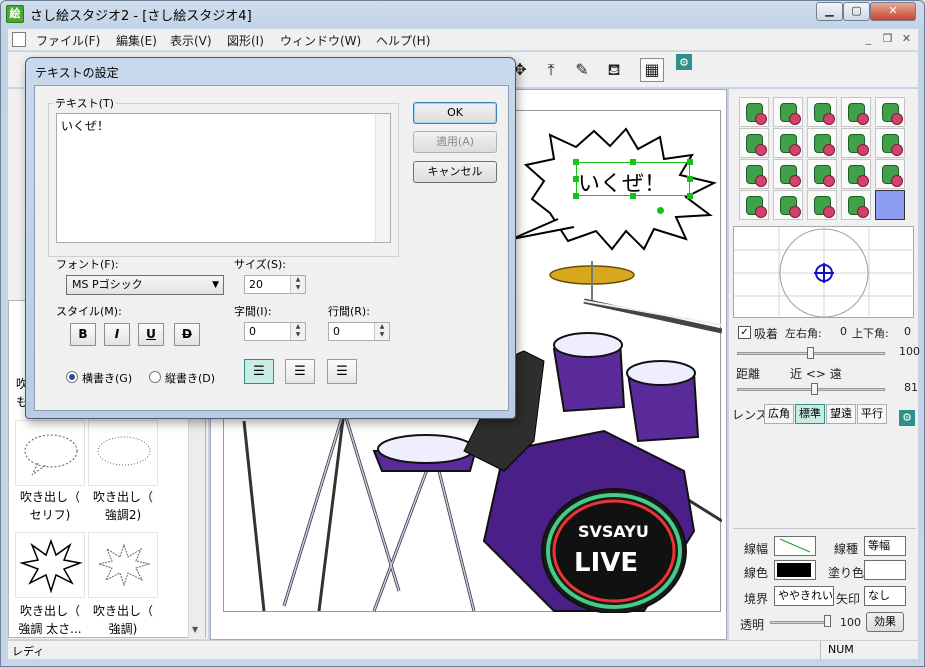  What do you see at coordinates (614, 70) in the screenshot?
I see `paint-bucket-icon: ⛾` at bounding box center [614, 70].